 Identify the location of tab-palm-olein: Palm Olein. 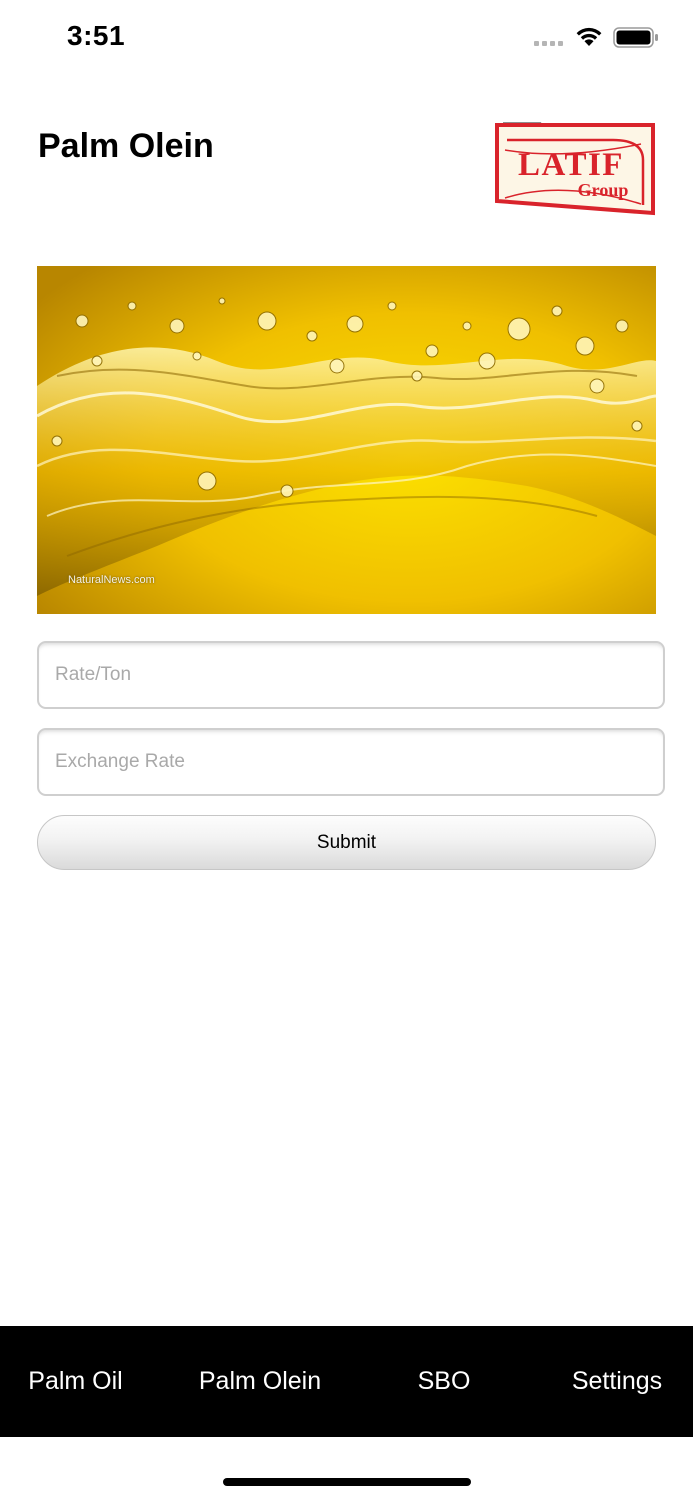
(260, 1381).